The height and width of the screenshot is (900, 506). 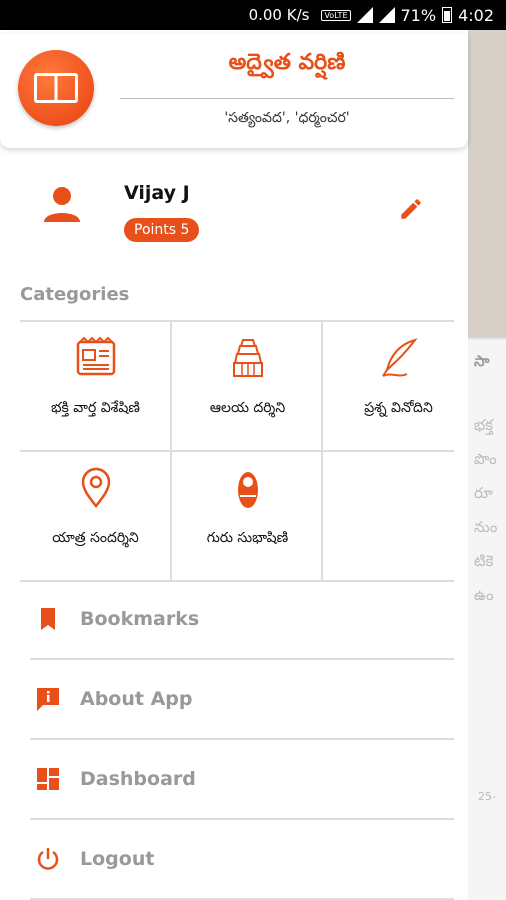 I want to click on power-icon, so click(x=48, y=859).